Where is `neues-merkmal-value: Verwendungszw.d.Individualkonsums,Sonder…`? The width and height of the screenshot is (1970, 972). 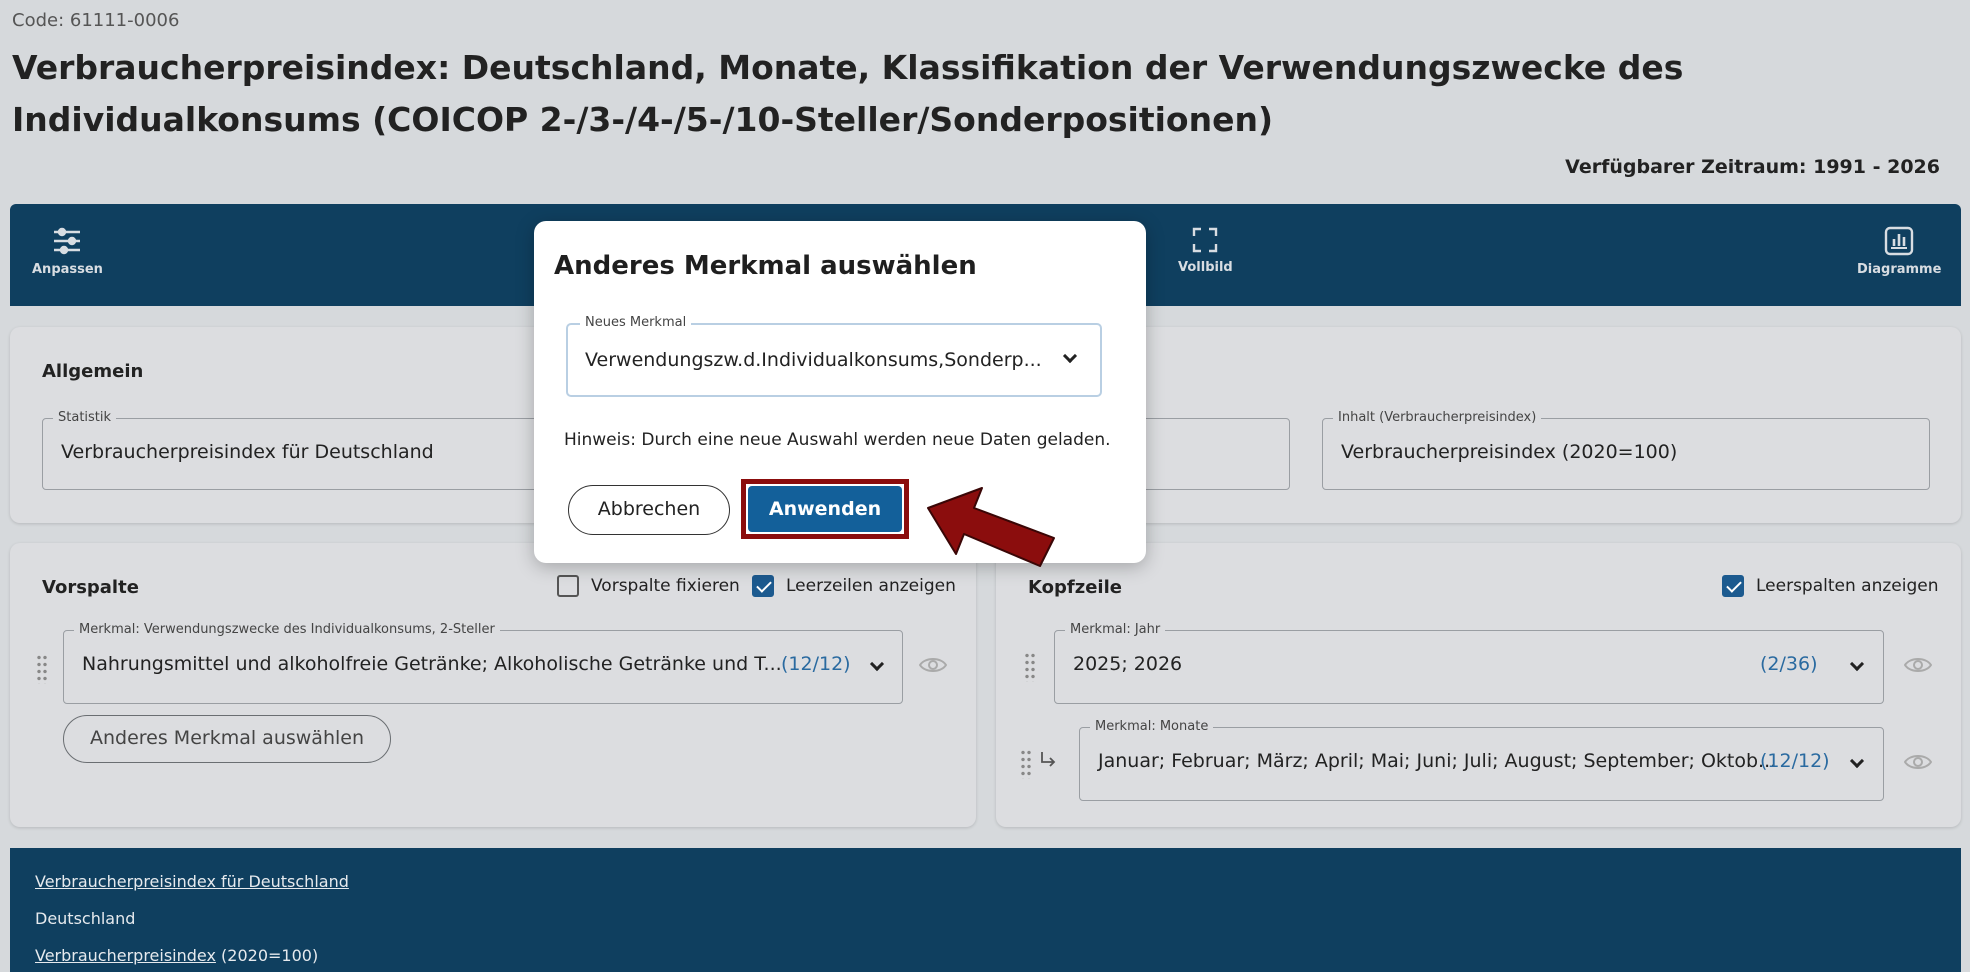 neues-merkmal-value: Verwendungszw.d.Individualkonsums,Sonder… is located at coordinates (813, 360).